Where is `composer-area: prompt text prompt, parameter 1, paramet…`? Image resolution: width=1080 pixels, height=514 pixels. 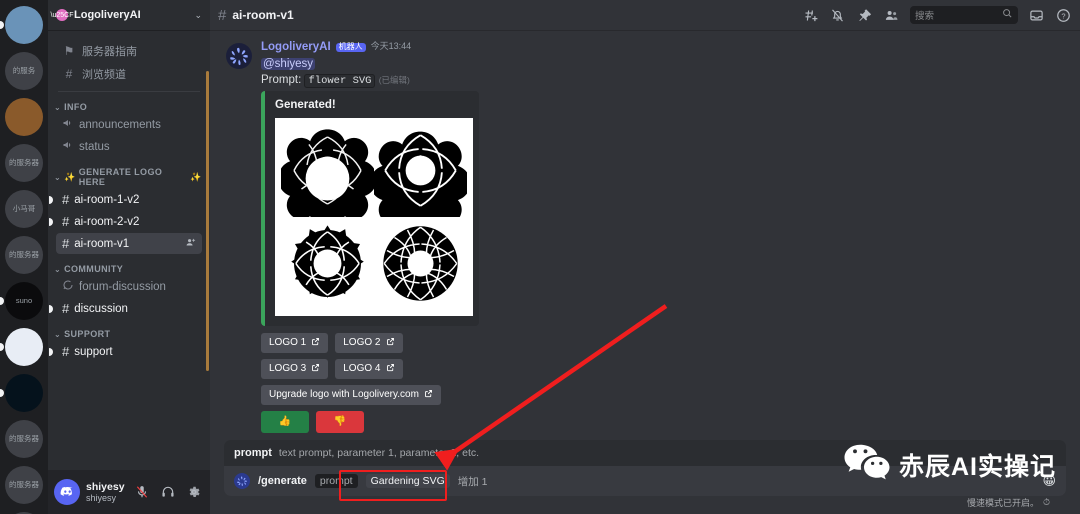
composer-area: prompt text prompt, parameter 1, paramet… is located at coordinates (645, 477).